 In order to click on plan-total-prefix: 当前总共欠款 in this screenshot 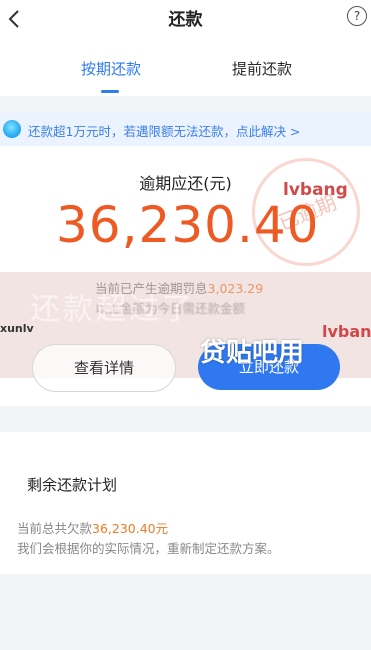, I will do `click(55, 528)`.